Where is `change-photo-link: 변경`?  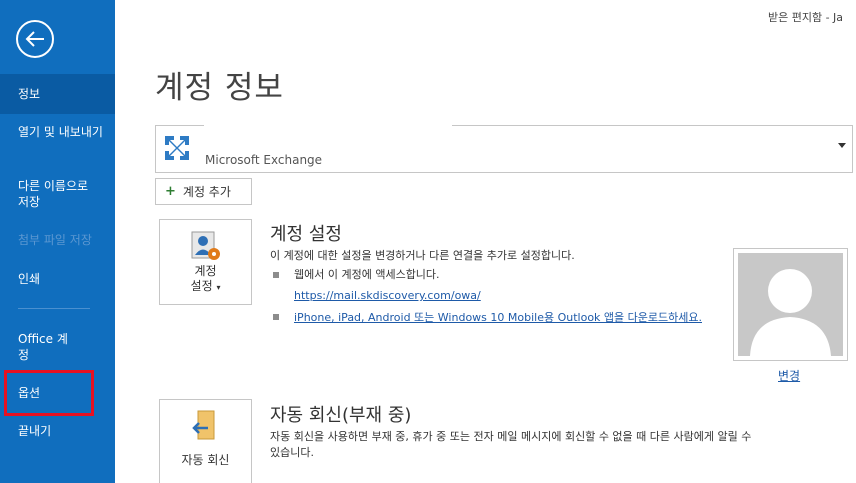
change-photo-link: 변경 is located at coordinates (789, 375).